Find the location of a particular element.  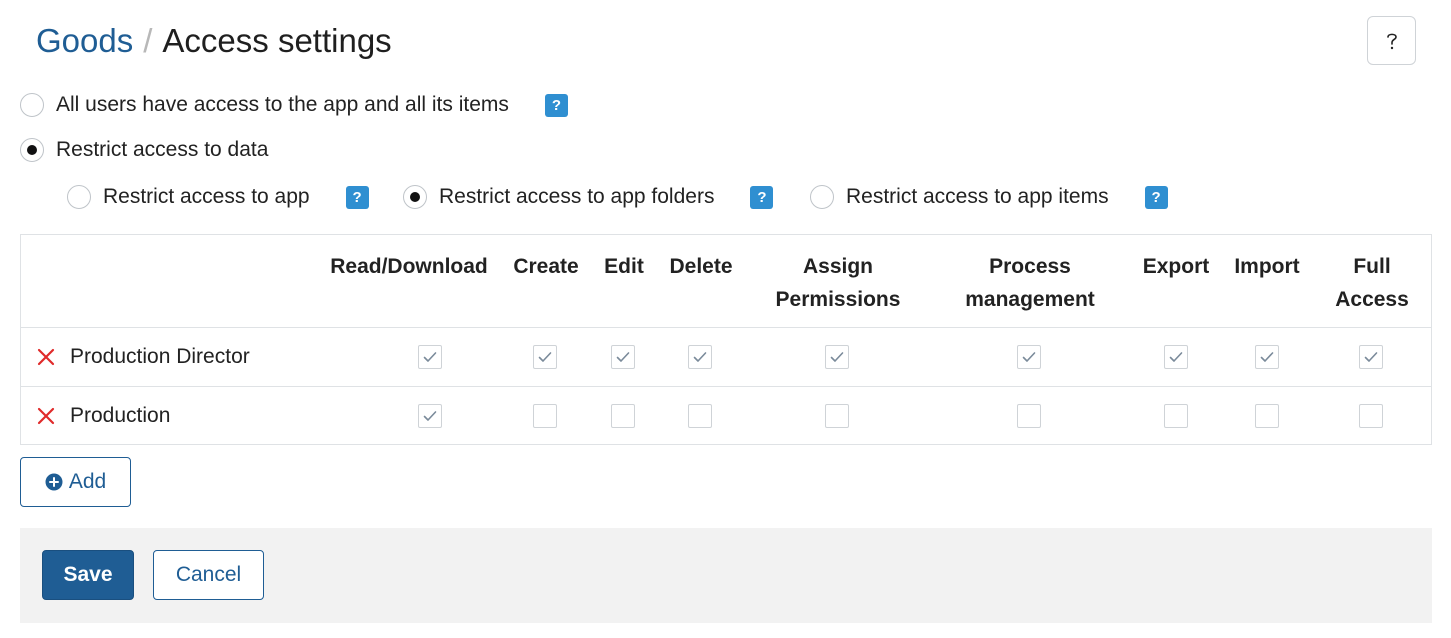

restrict-items-radio is located at coordinates (822, 197).